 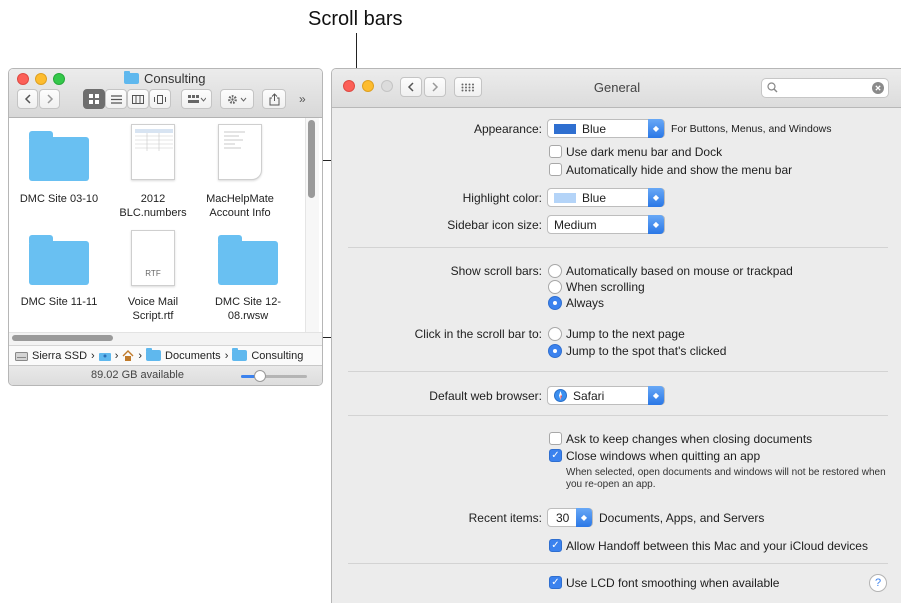 What do you see at coordinates (555, 582) in the screenshot?
I see `lcd-smoothing-checkbox: ✓` at bounding box center [555, 582].